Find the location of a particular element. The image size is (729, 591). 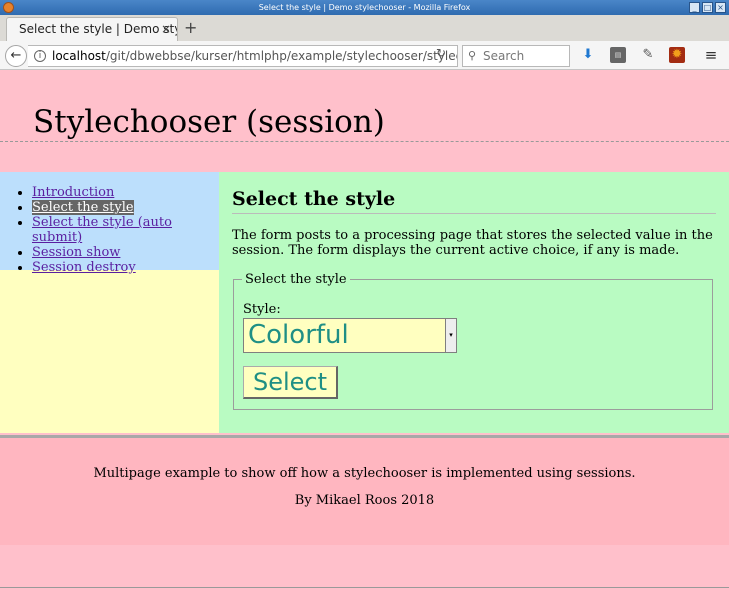

tab-title: Select the style | Demo sty is located at coordinates (98, 29).